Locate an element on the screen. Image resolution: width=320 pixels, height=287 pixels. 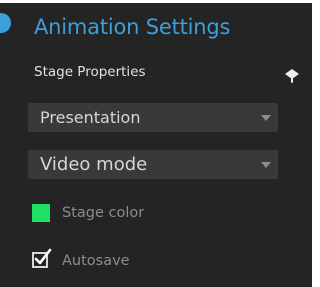
autosave-label: Autosave is located at coordinates (96, 261).